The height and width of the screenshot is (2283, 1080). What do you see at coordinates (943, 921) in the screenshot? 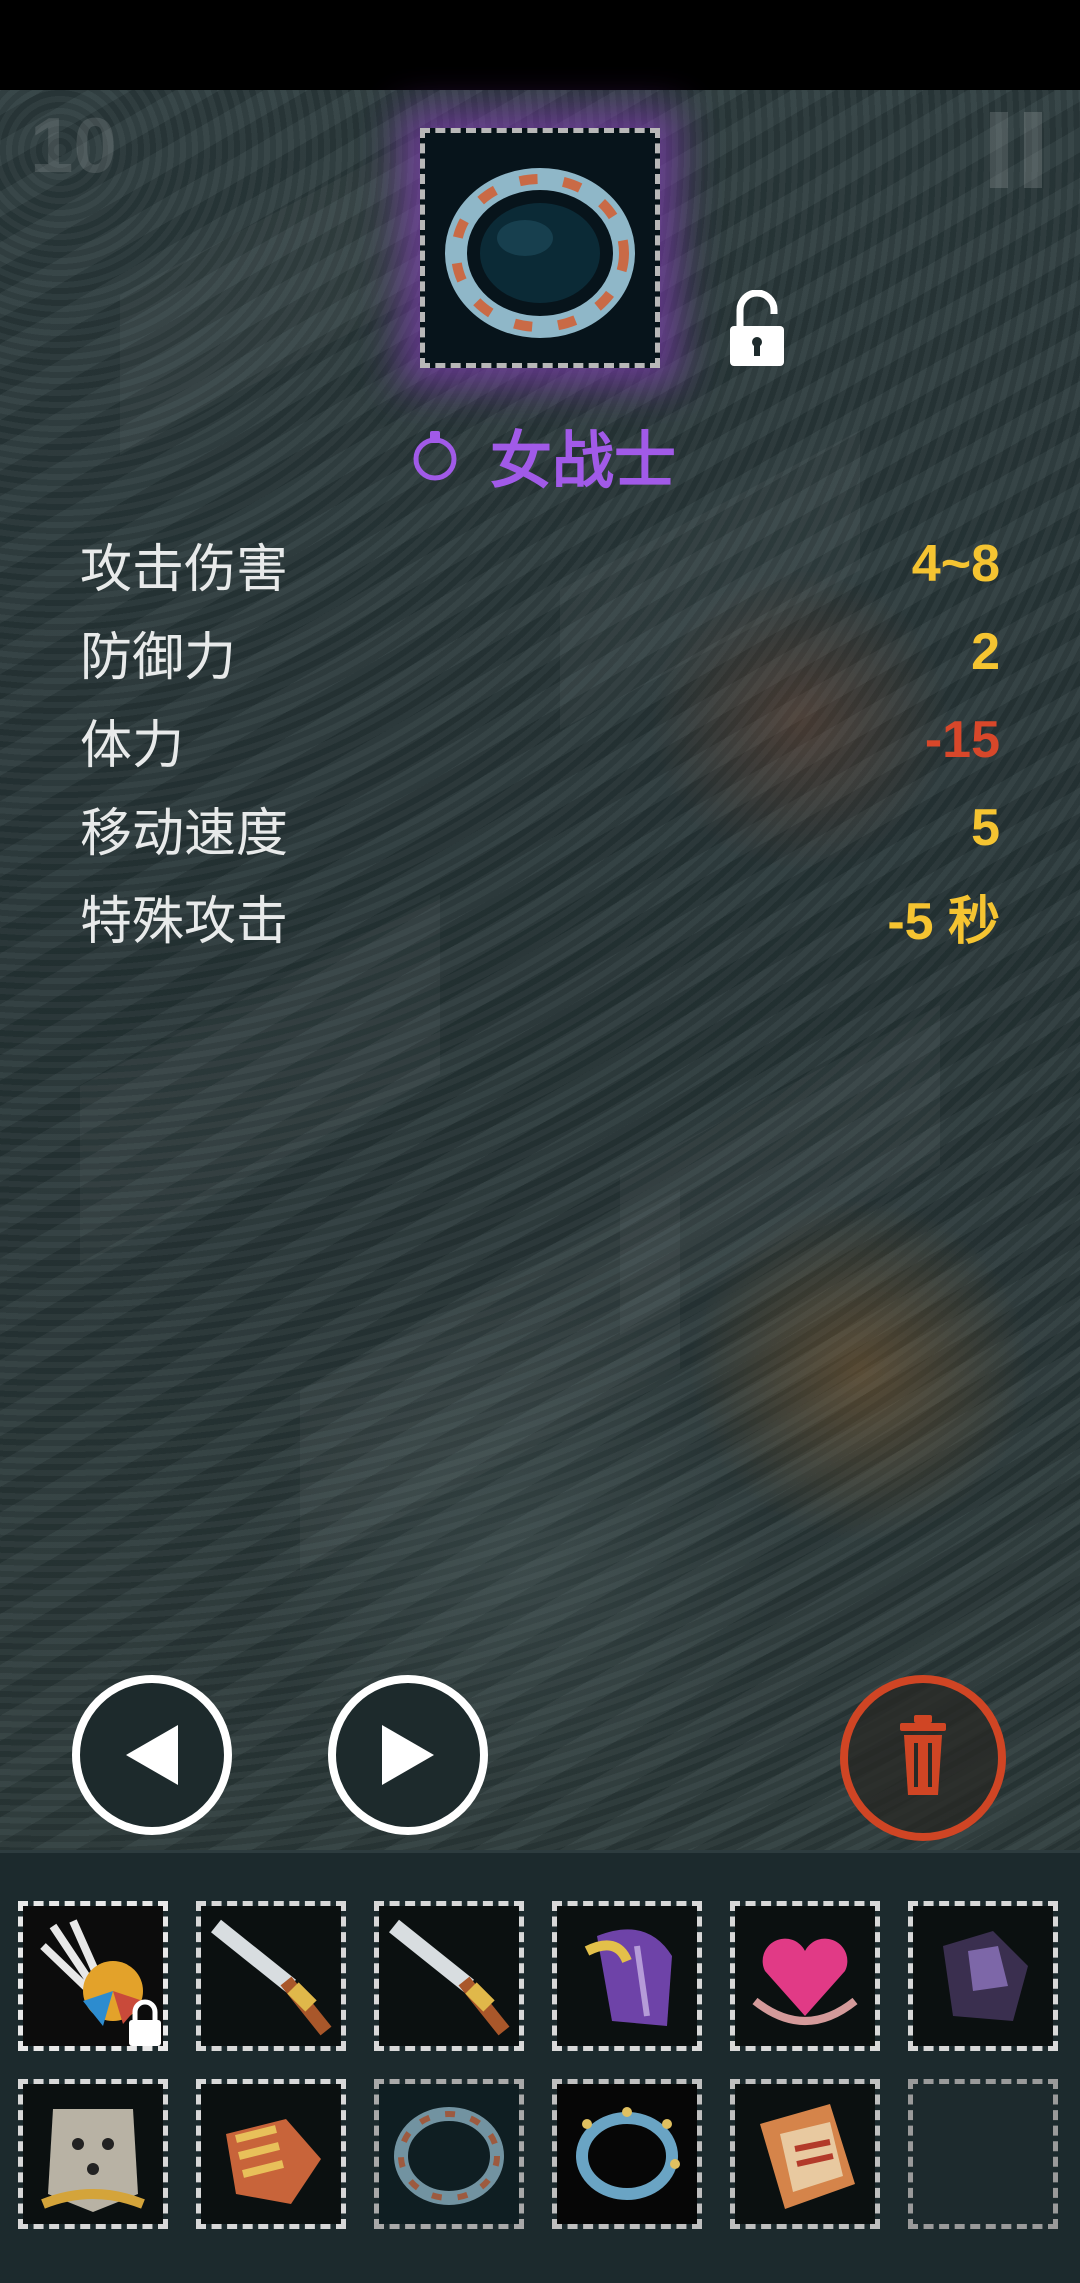
I see `stat-value: -5 秒` at bounding box center [943, 921].